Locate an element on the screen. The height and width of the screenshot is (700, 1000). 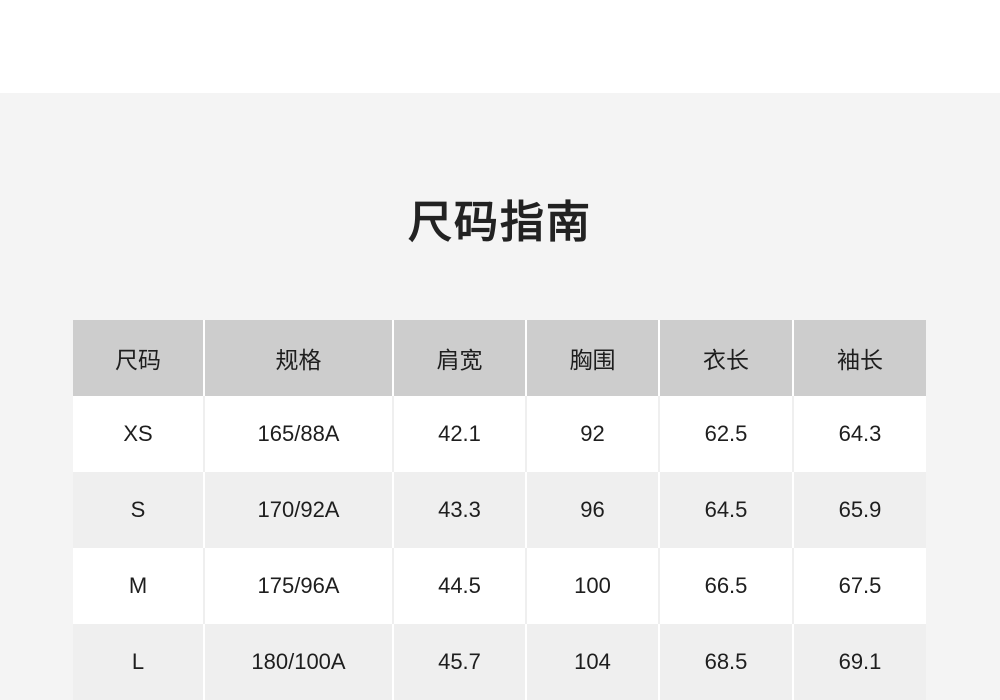
cell-chest: 92 is located at coordinates (593, 434).